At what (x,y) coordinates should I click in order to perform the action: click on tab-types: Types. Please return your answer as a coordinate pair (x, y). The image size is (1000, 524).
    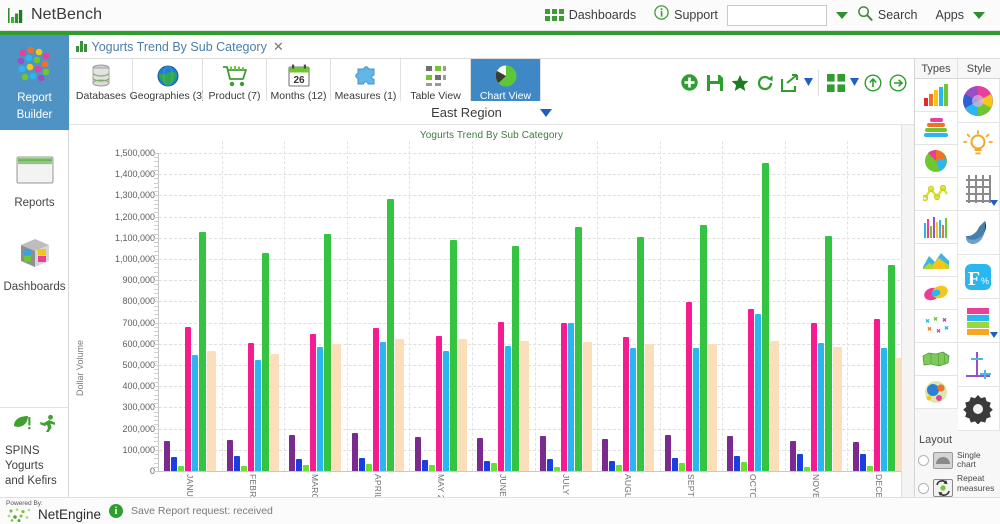
    Looking at the image, I should click on (936, 69).